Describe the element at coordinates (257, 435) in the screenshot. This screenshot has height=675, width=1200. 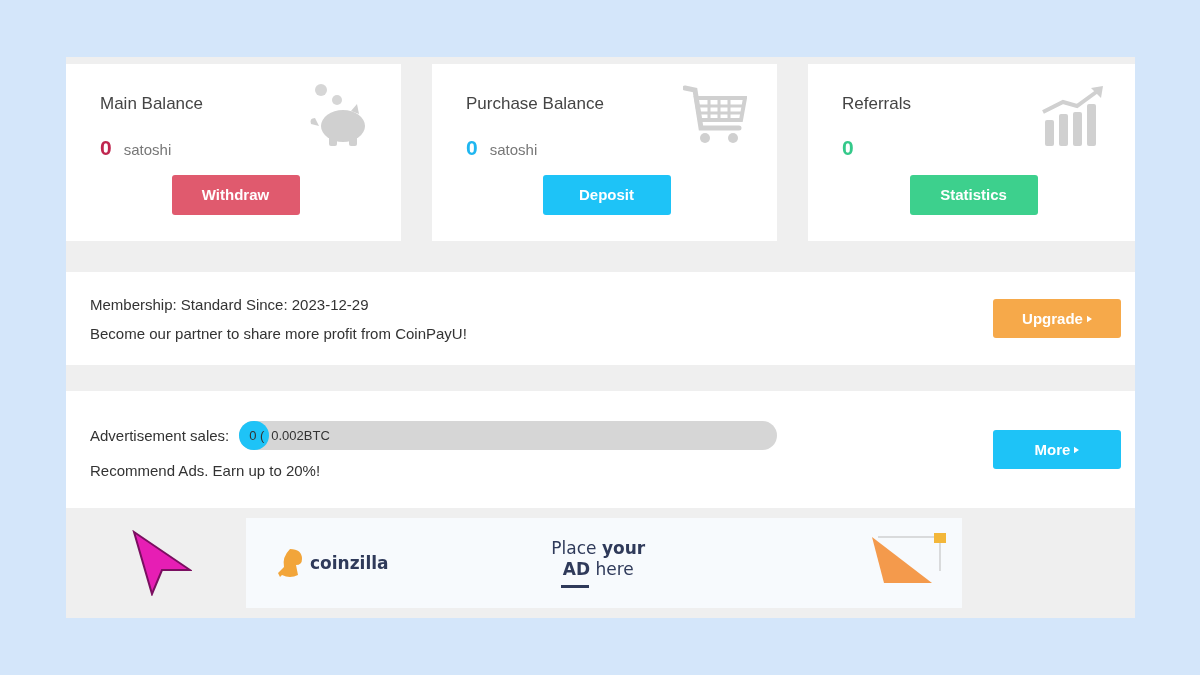
I see `progress-value: 0 (` at that location.